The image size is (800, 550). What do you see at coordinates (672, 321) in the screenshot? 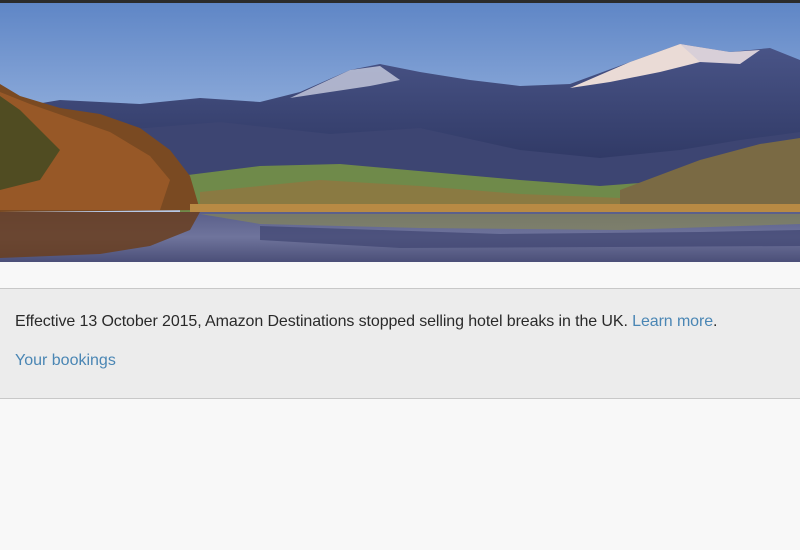
I see `learn-more-link: Learn more` at bounding box center [672, 321].